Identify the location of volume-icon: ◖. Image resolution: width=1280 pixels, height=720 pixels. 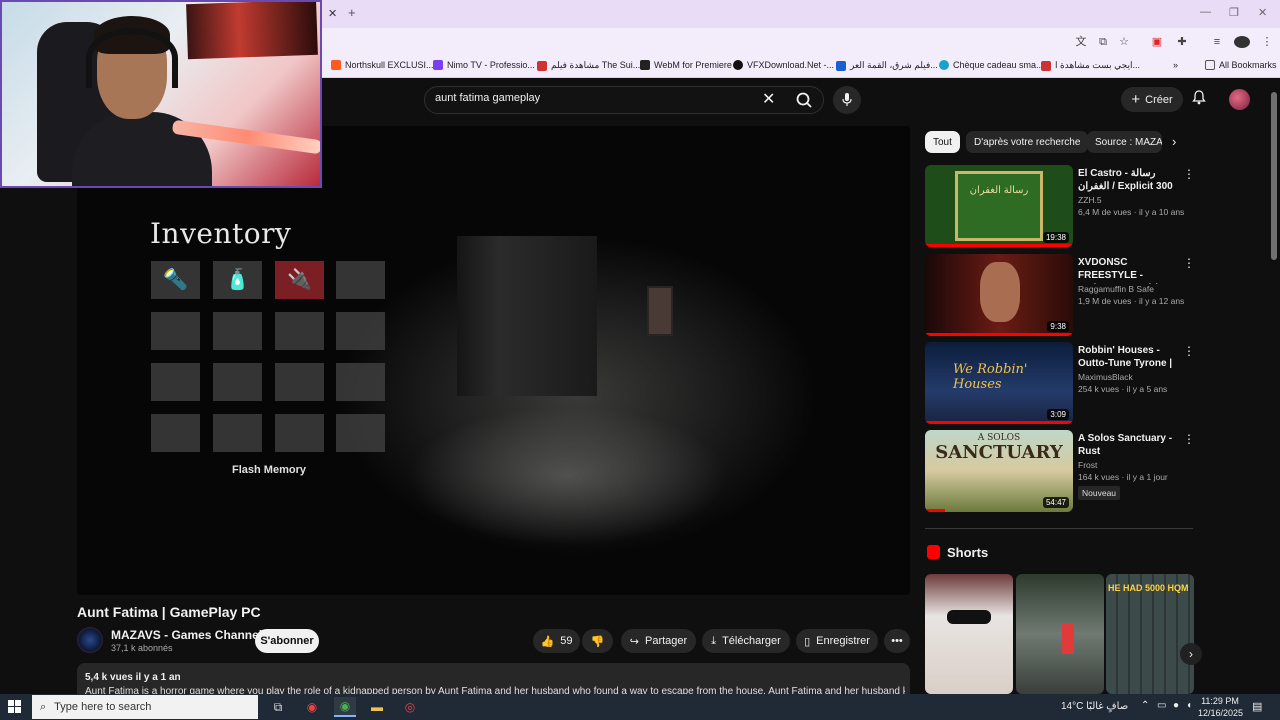
(1189, 705).